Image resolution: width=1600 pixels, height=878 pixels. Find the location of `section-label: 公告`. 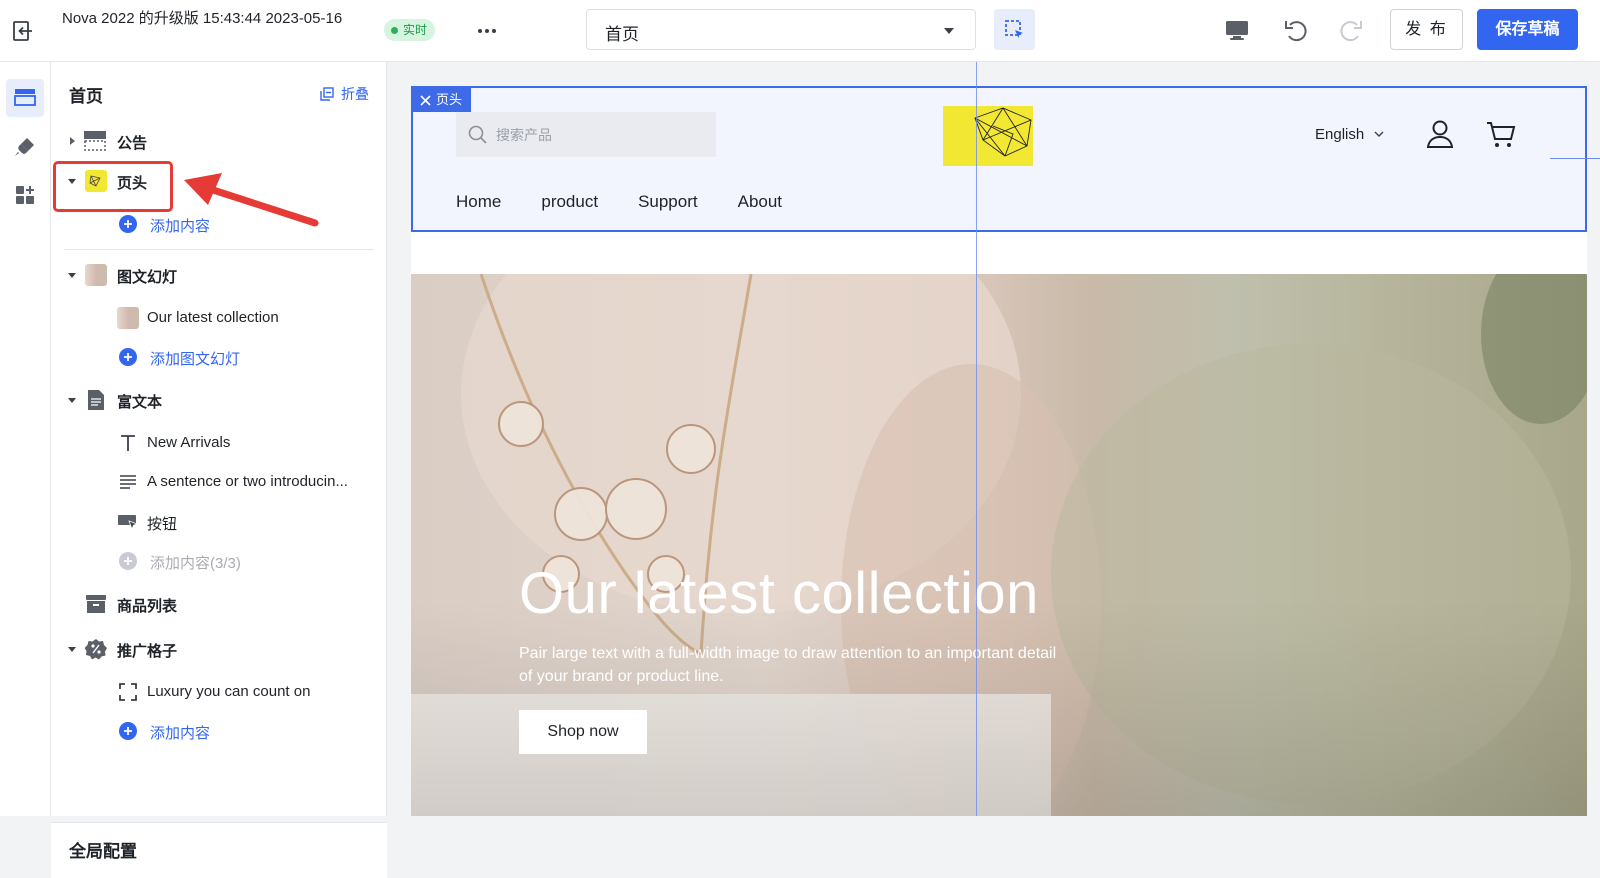

section-label: 公告 is located at coordinates (132, 143).